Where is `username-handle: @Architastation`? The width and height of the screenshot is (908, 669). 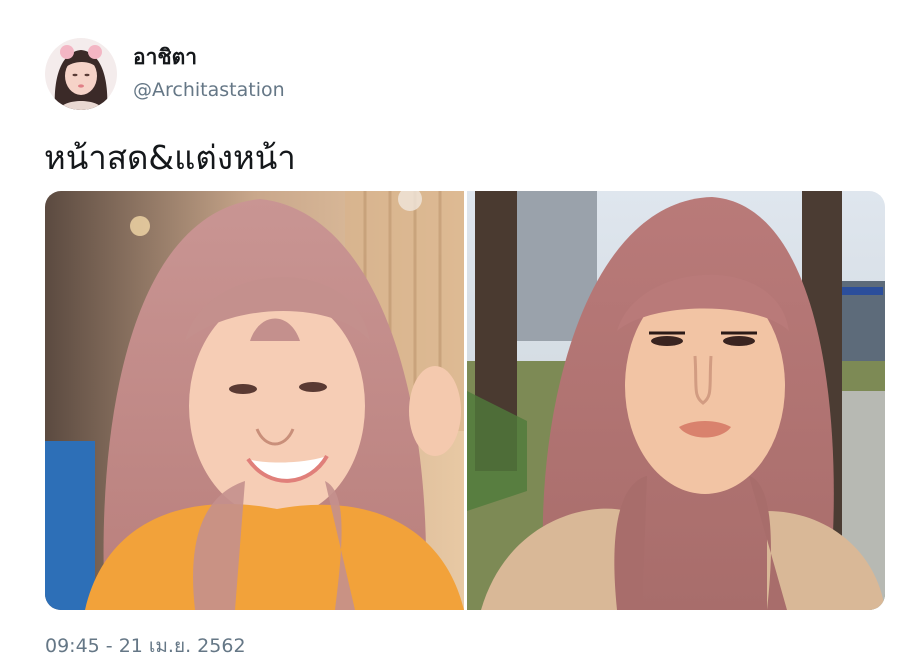 username-handle: @Architastation is located at coordinates (209, 90).